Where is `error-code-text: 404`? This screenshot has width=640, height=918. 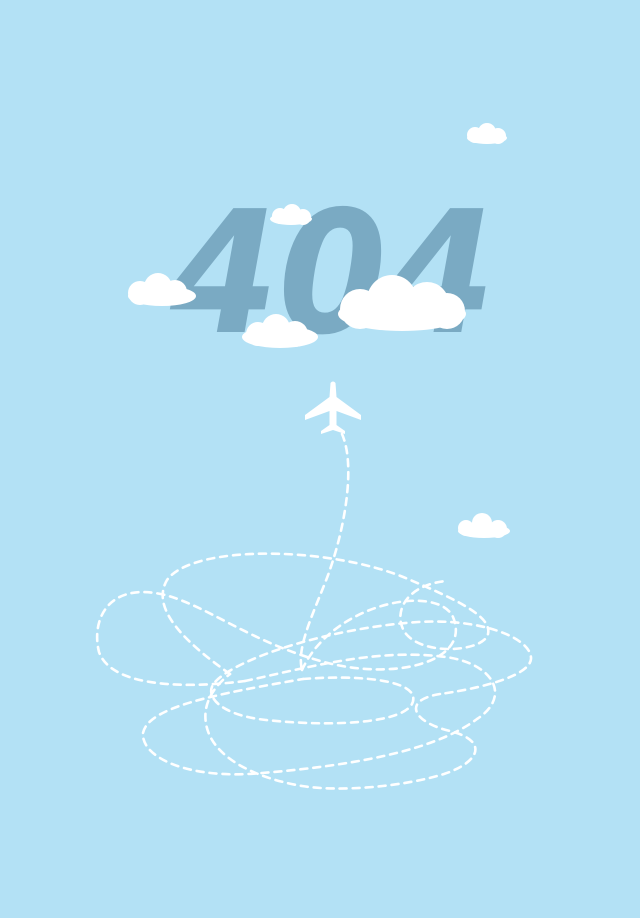
error-code-text: 404 is located at coordinates (332, 274).